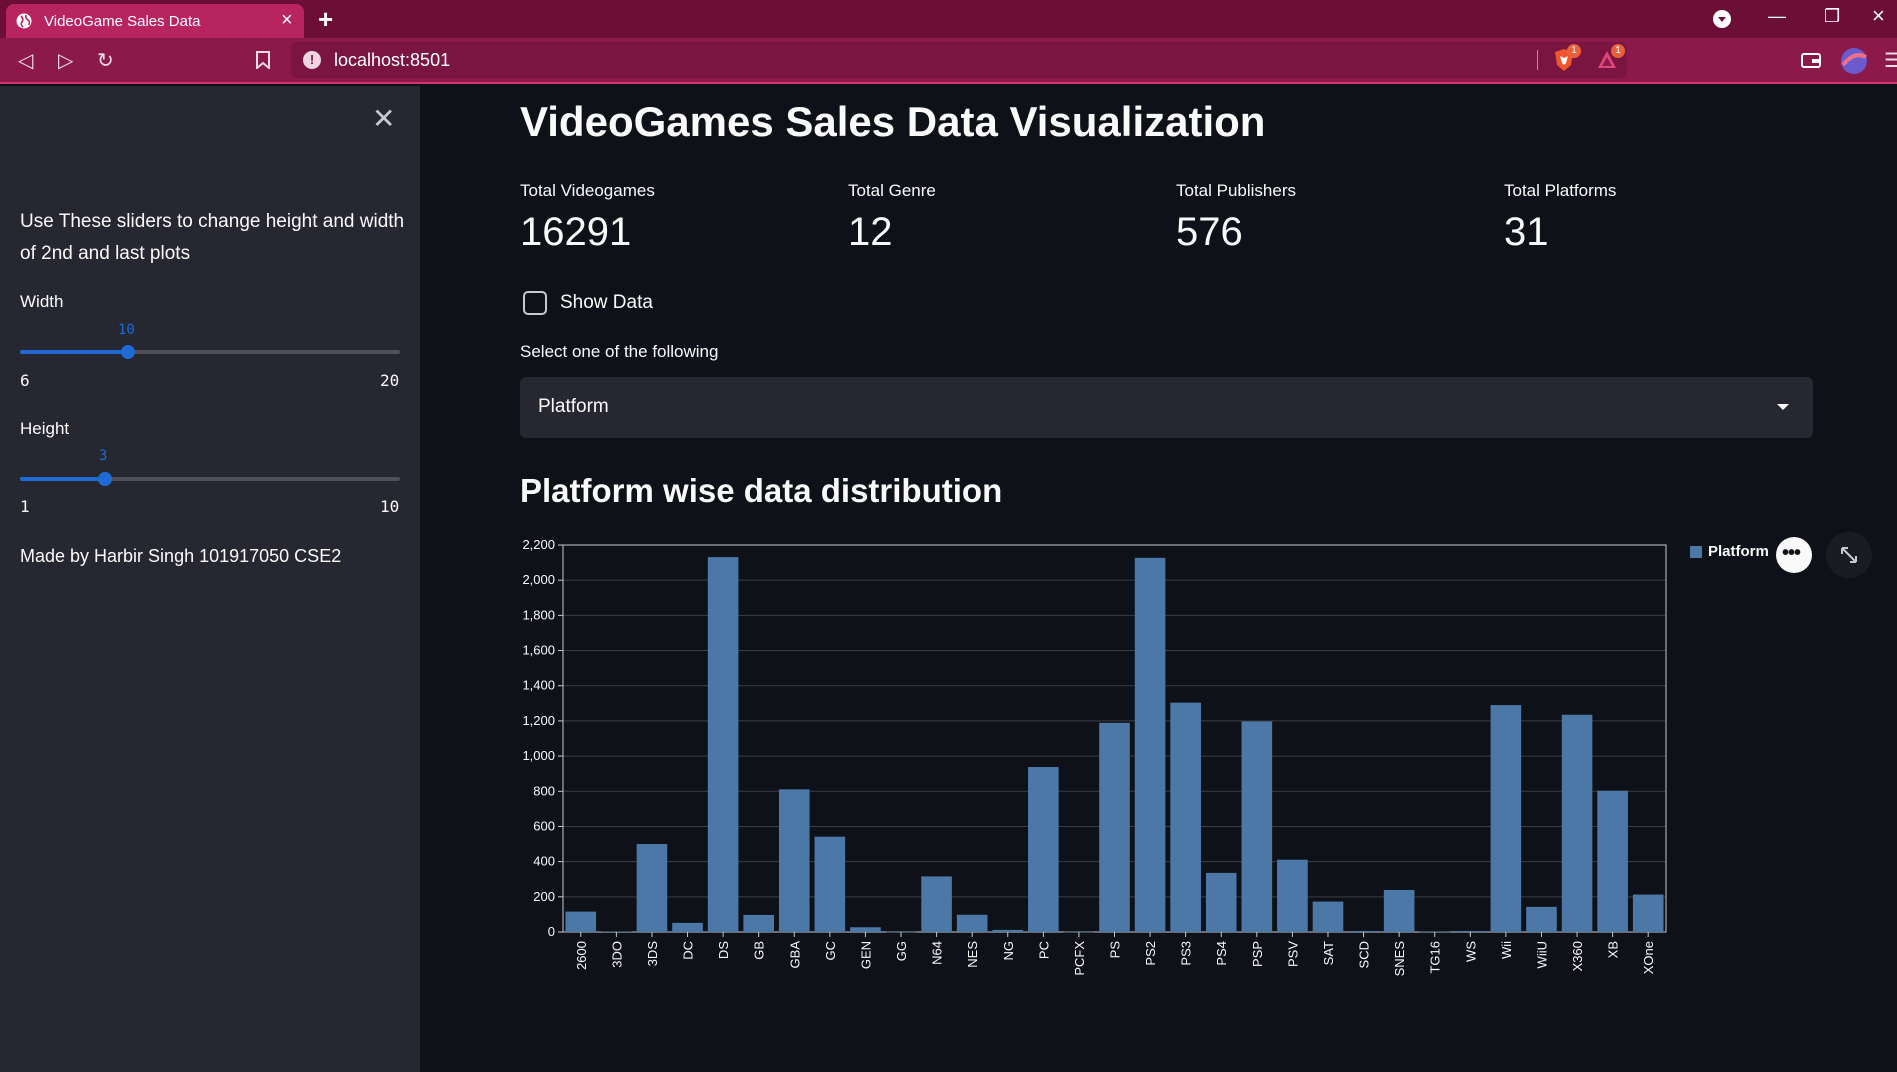  Describe the element at coordinates (892, 190) in the screenshot. I see `metric-label-genre: Total Genre` at that location.